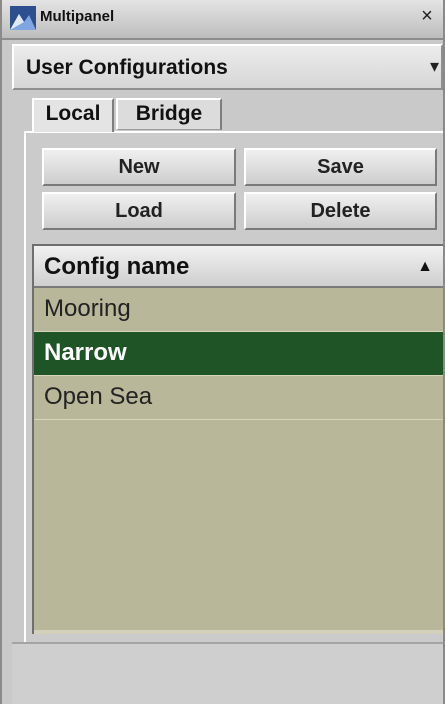 The height and width of the screenshot is (704, 445). Describe the element at coordinates (427, 16) in the screenshot. I see `close-icon: ×` at that location.